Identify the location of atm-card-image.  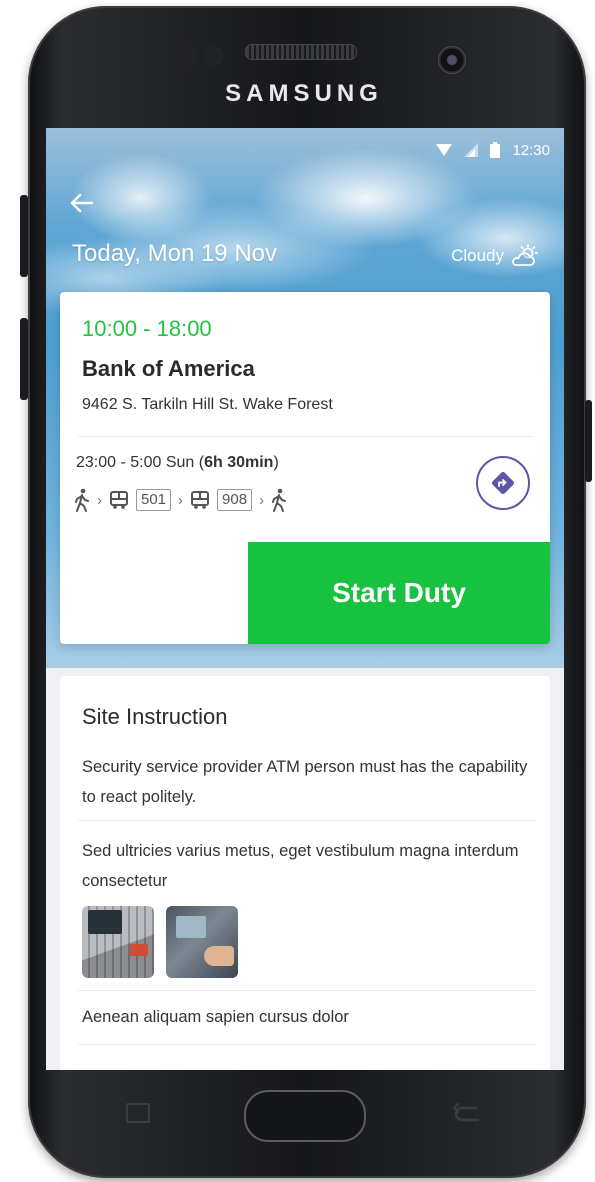
(202, 942).